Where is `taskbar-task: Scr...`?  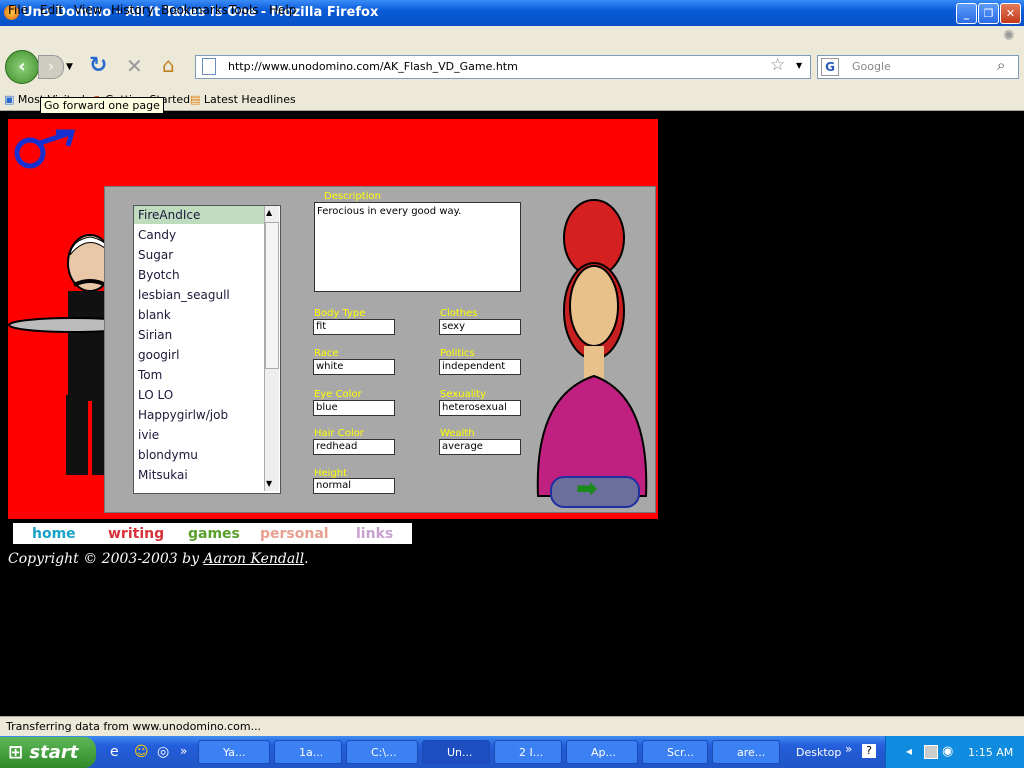
taskbar-task: Scr... is located at coordinates (675, 752).